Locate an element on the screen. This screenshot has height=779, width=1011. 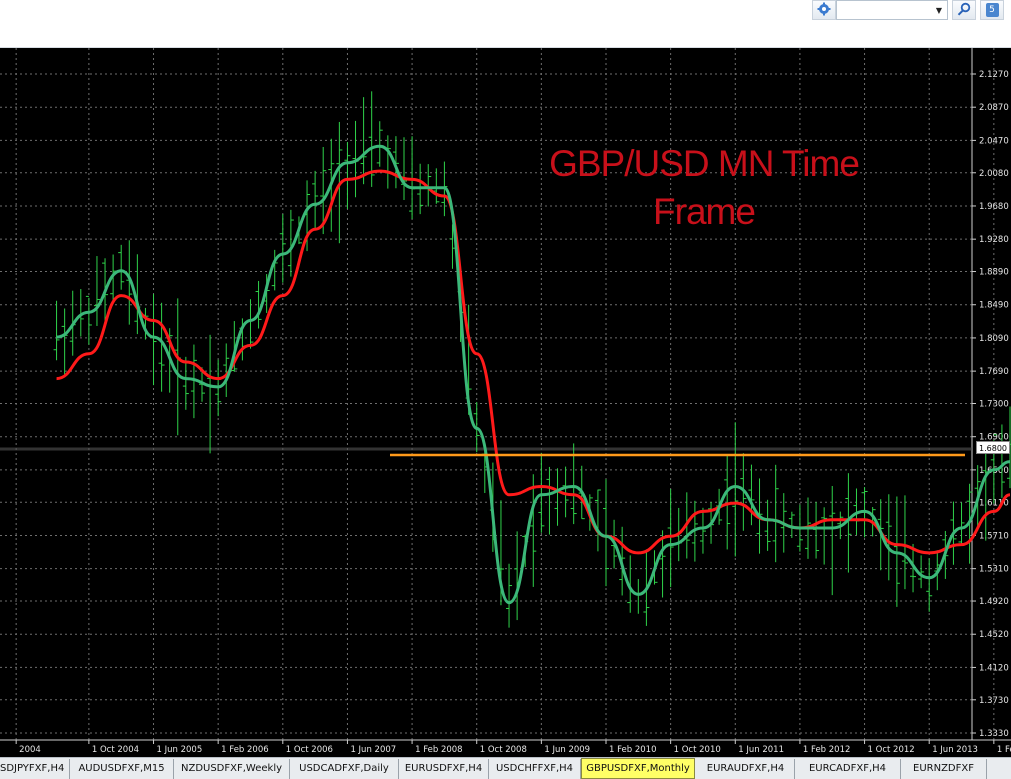
search-button is located at coordinates (964, 10).